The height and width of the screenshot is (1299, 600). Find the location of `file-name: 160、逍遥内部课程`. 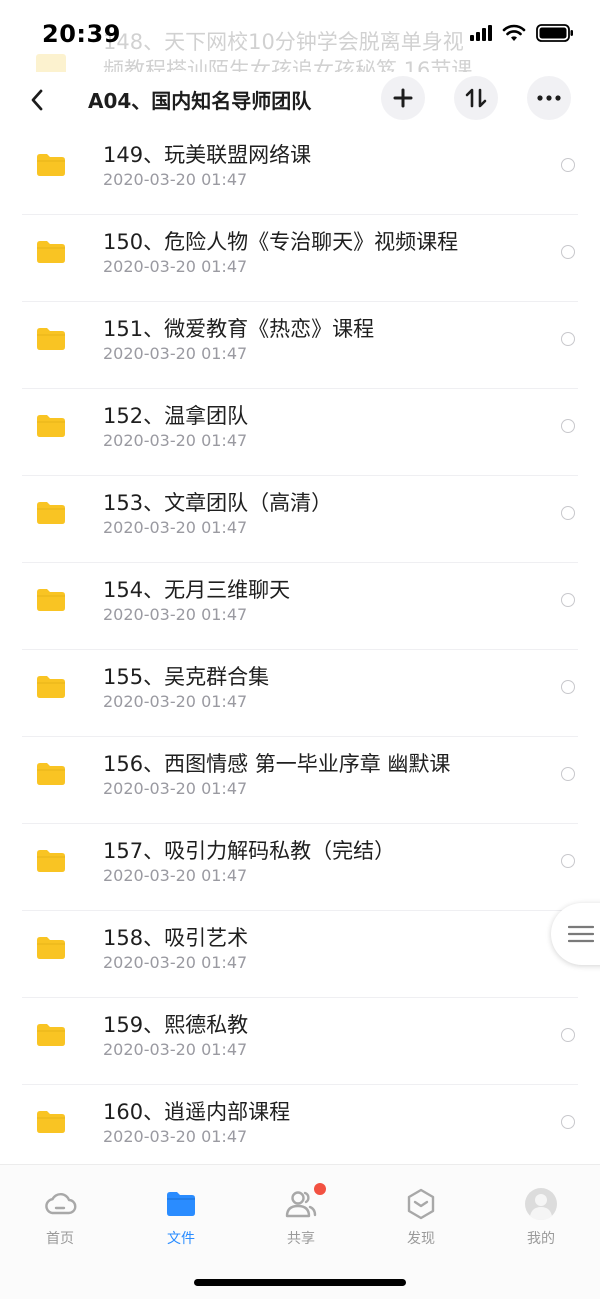

file-name: 160、逍遥内部课程 is located at coordinates (197, 1112).